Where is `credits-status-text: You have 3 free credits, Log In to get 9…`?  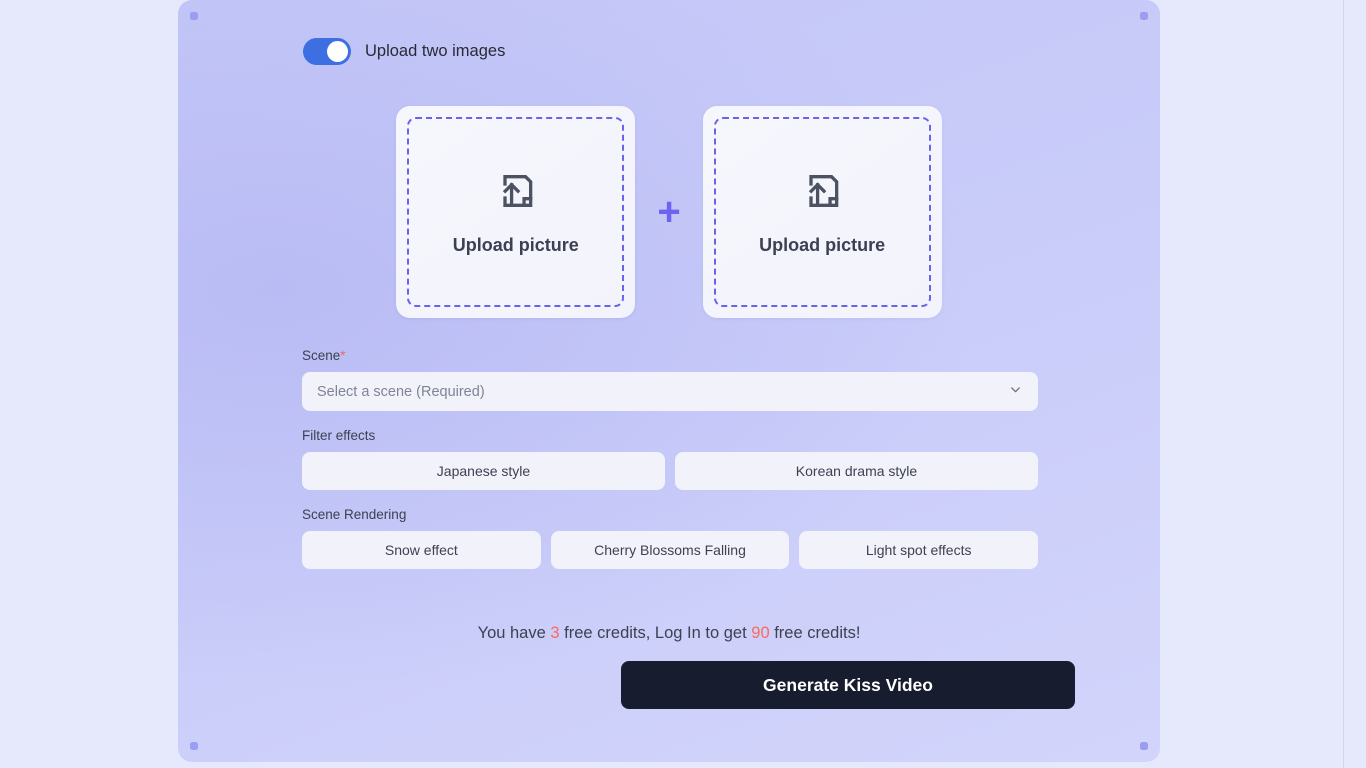
credits-status-text: You have 3 free credits, Log In to get 9… is located at coordinates (669, 633).